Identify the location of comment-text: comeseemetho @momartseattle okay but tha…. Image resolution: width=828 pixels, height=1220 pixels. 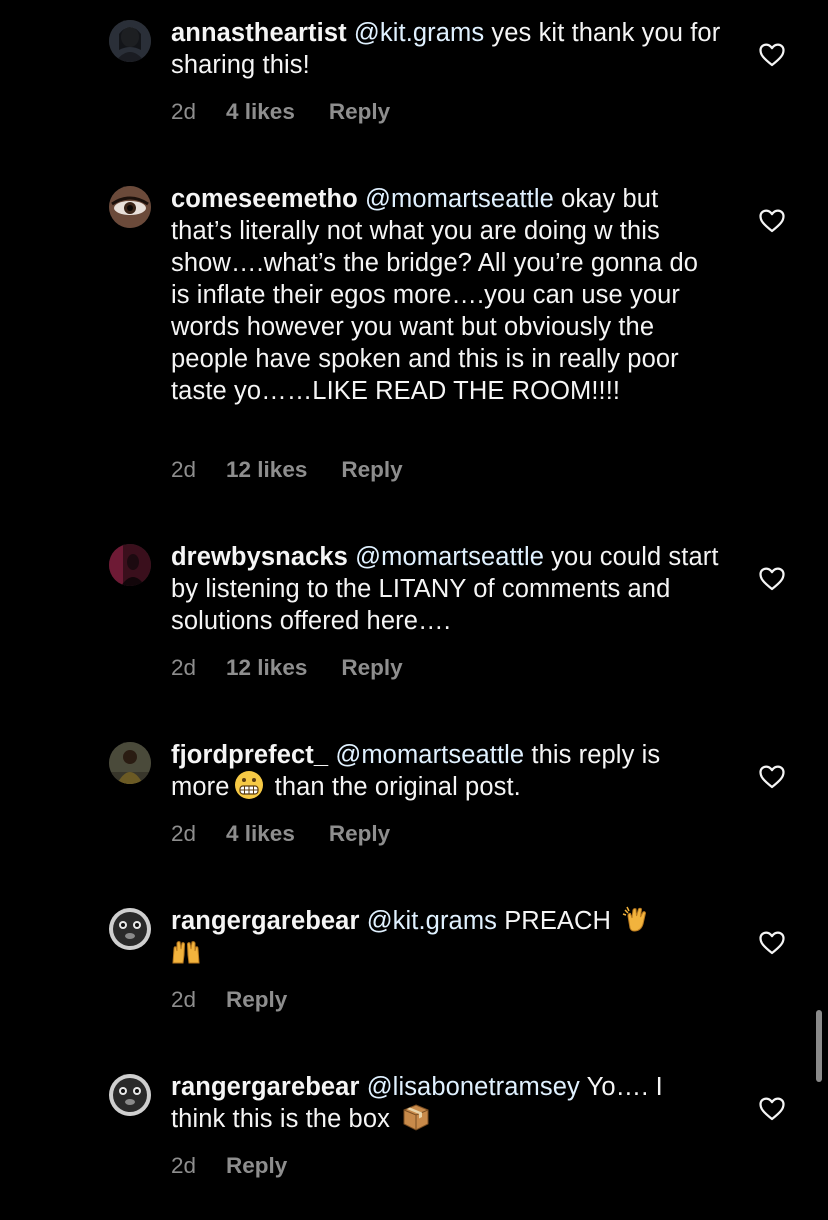
(446, 295).